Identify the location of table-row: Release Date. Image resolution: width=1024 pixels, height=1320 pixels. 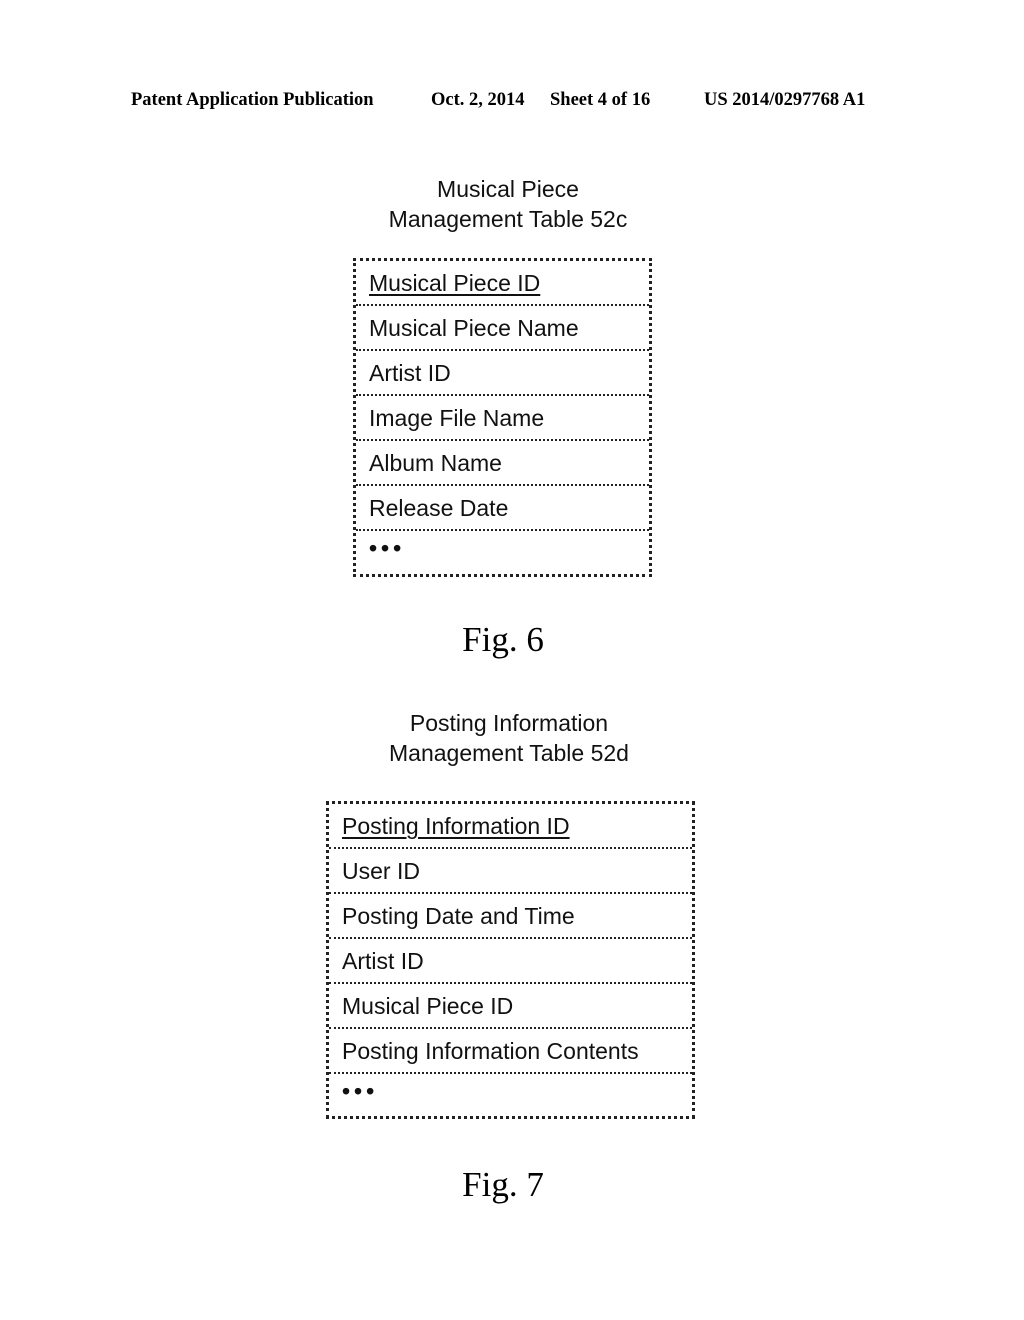
(502, 508).